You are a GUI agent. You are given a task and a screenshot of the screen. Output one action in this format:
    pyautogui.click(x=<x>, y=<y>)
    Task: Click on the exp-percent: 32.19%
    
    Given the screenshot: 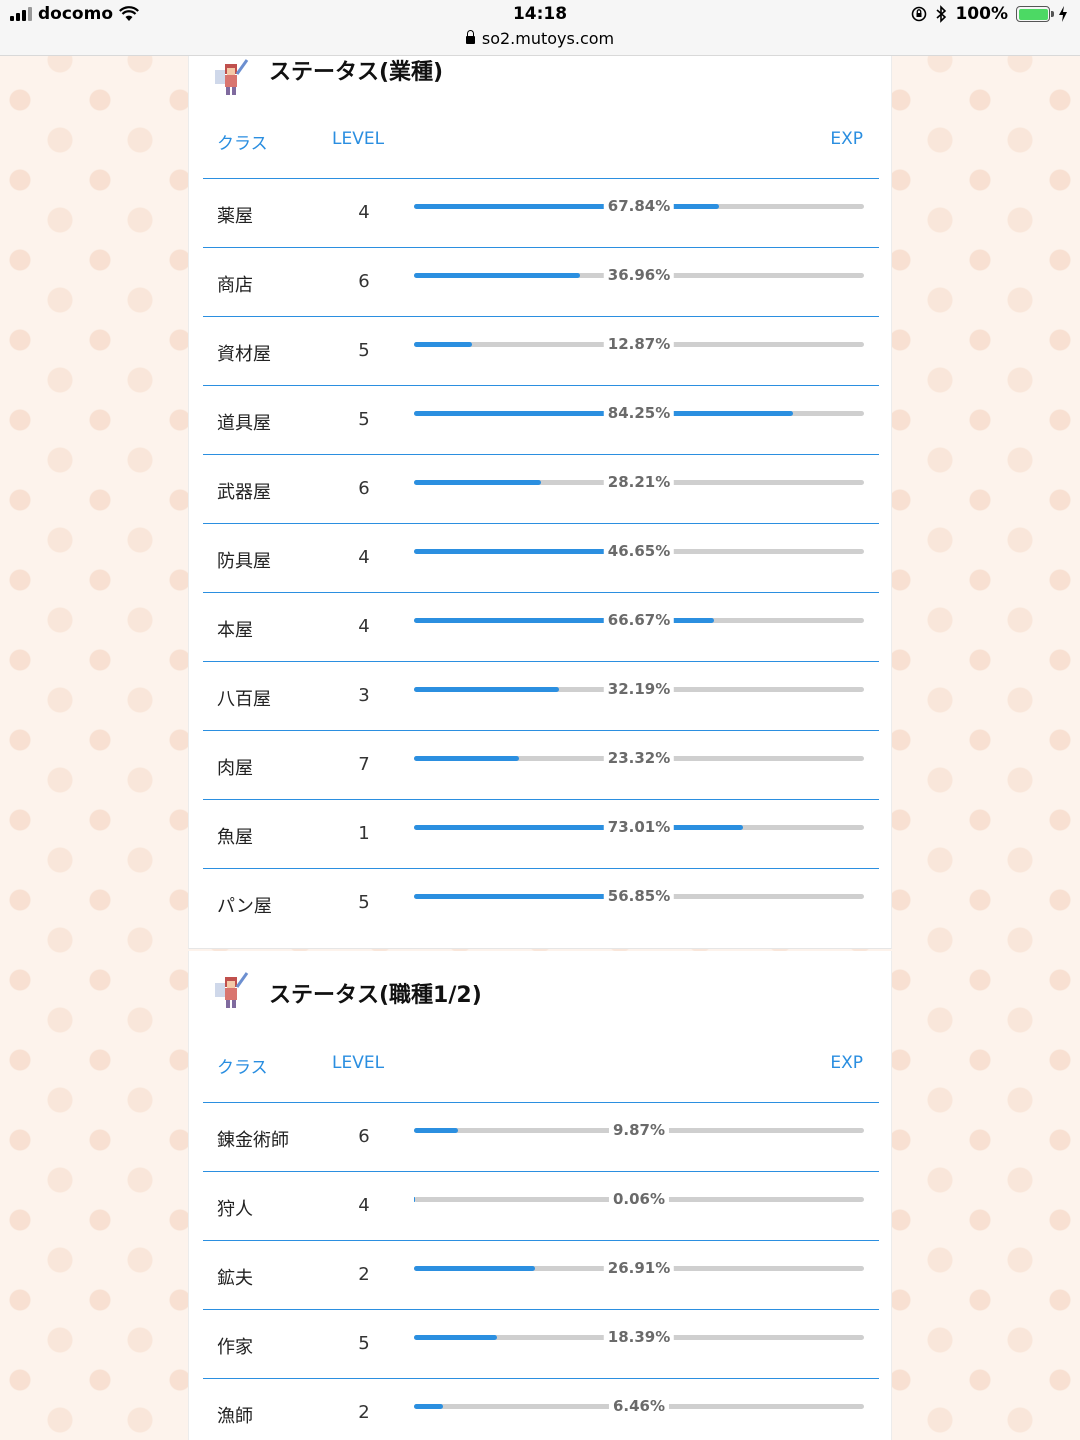 What is the action you would take?
    pyautogui.click(x=639, y=689)
    